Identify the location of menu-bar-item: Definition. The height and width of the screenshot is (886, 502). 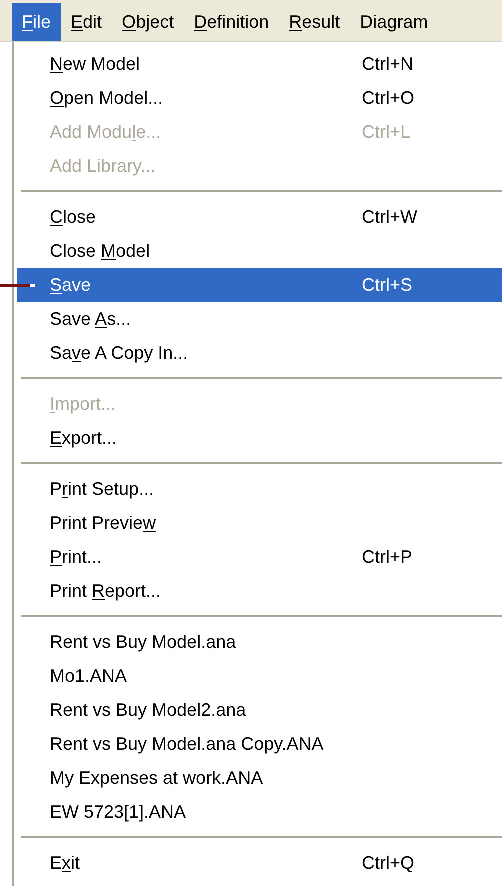
(232, 22).